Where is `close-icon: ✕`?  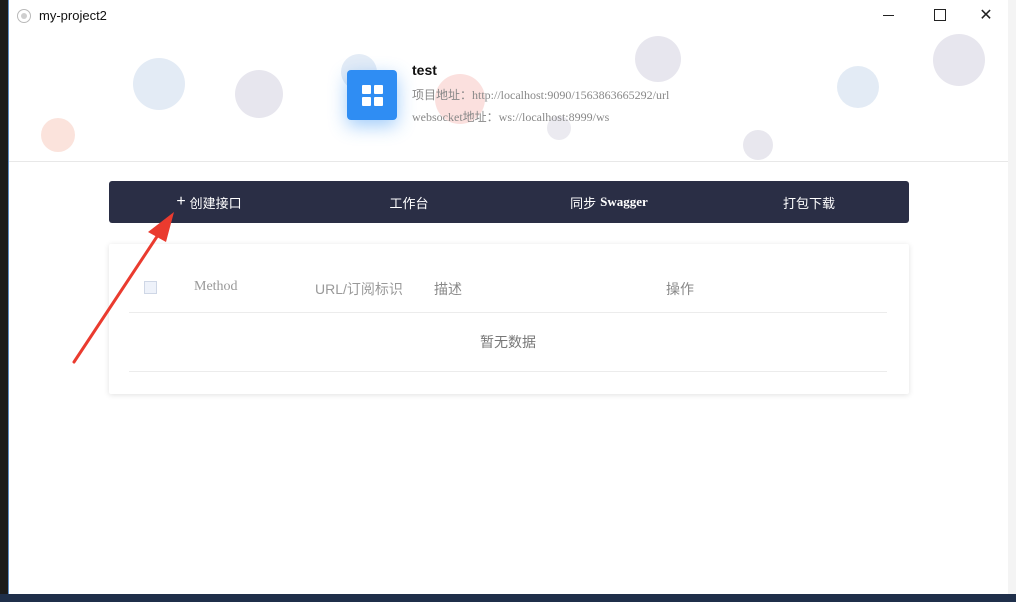 close-icon: ✕ is located at coordinates (986, 15).